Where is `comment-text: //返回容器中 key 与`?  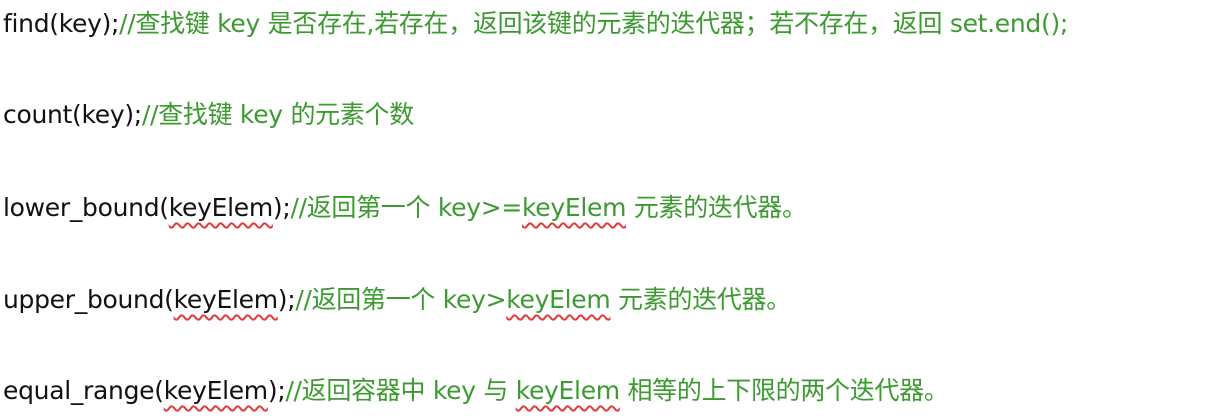
comment-text: //返回容器中 key 与 is located at coordinates (400, 390).